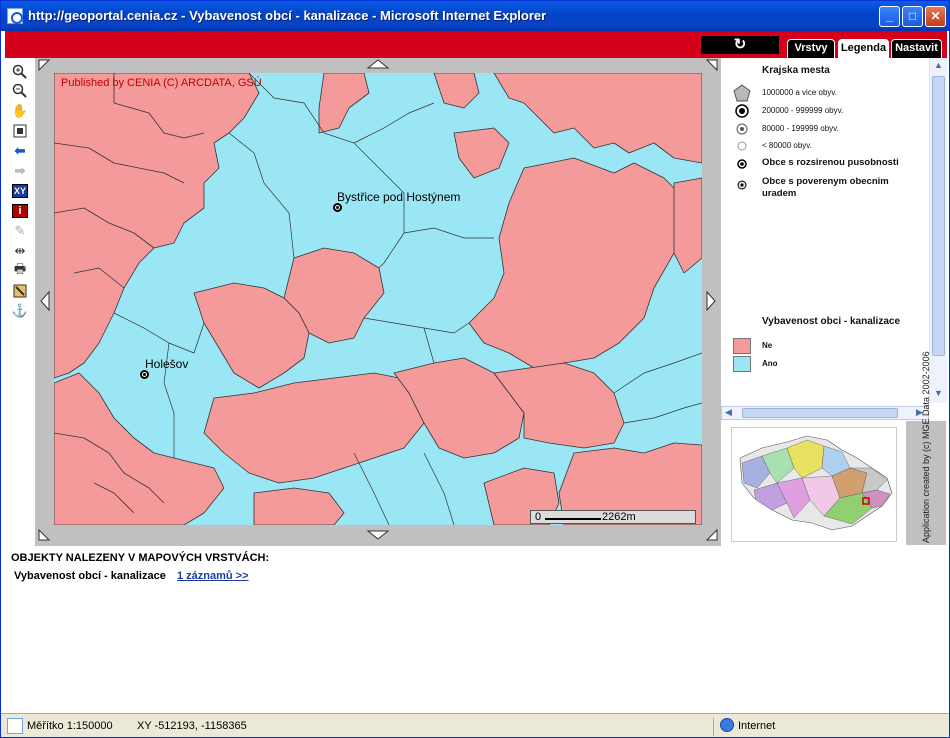 The image size is (950, 738). Describe the element at coordinates (796, 70) in the screenshot. I see `legend-title-krajska-mesta: Krajska mesta` at that location.